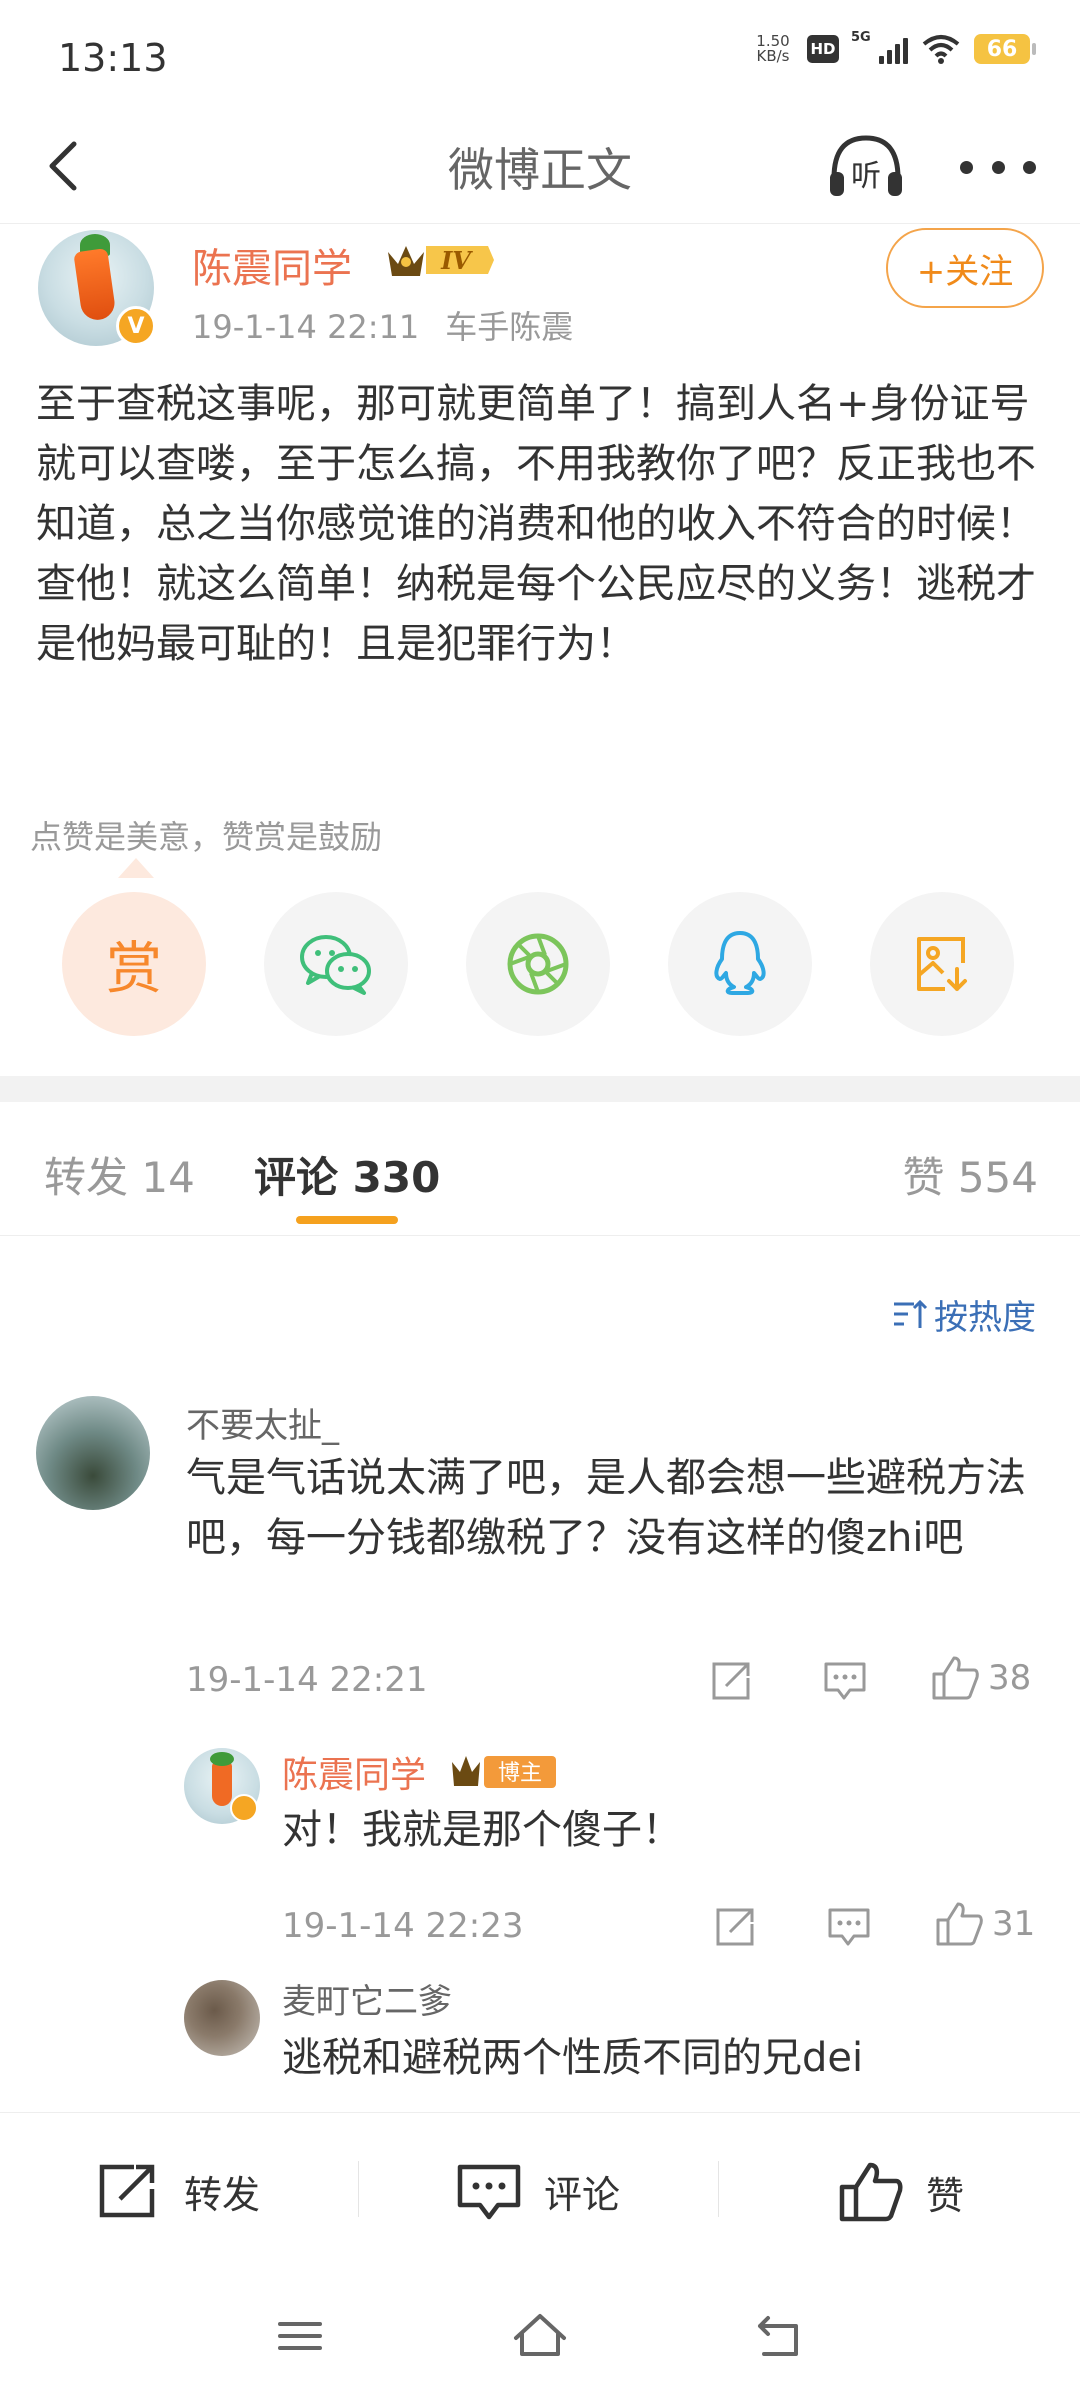 This screenshot has height=2400, width=1080. What do you see at coordinates (206, 837) in the screenshot?
I see `reward-hint: 点赞是美意，赞赏是鼓励` at bounding box center [206, 837].